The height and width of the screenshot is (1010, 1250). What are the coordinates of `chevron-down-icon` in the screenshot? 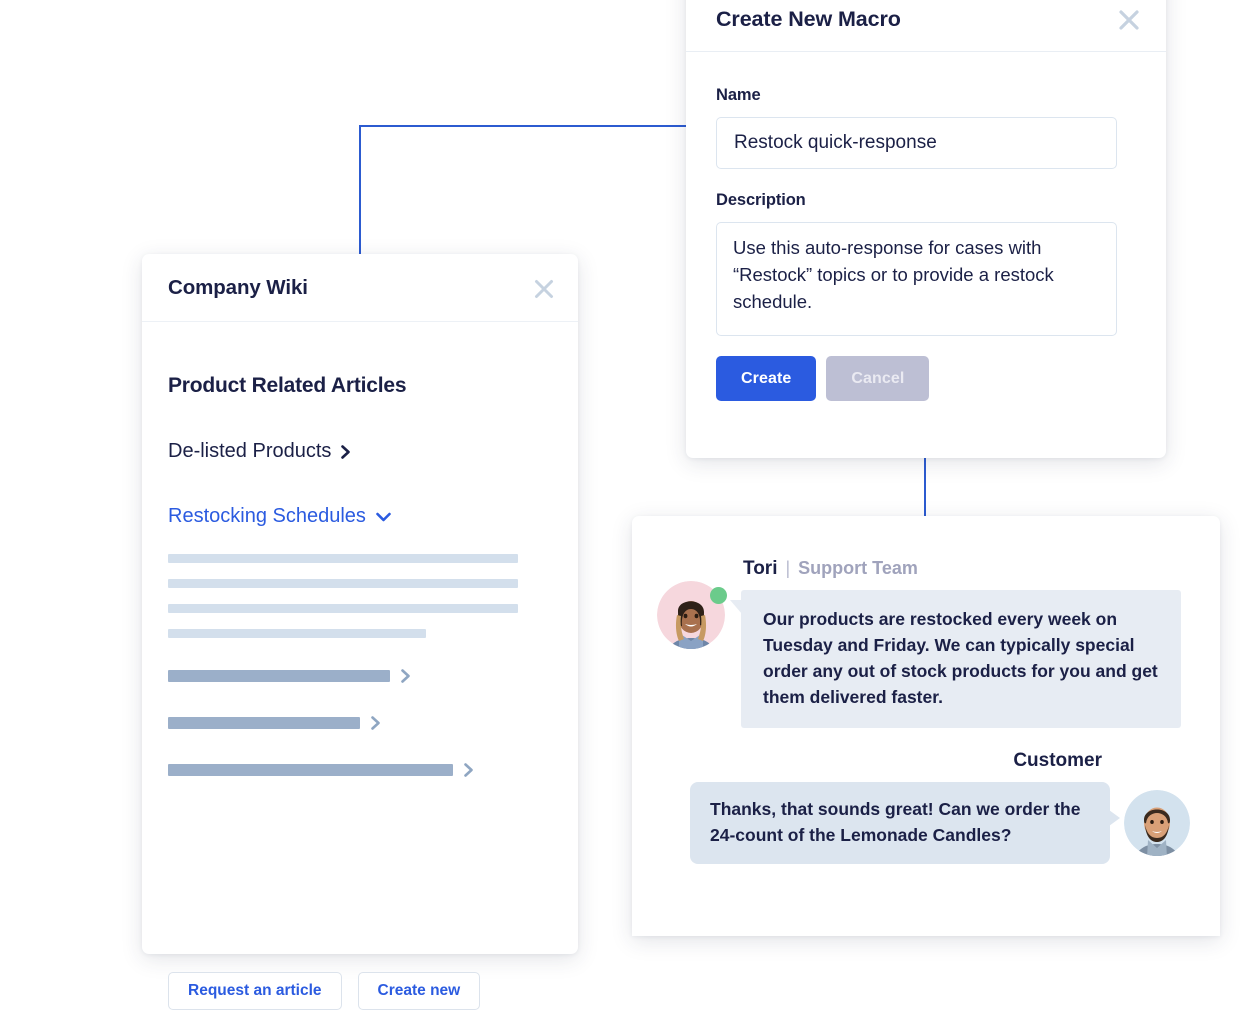 It's located at (383, 516).